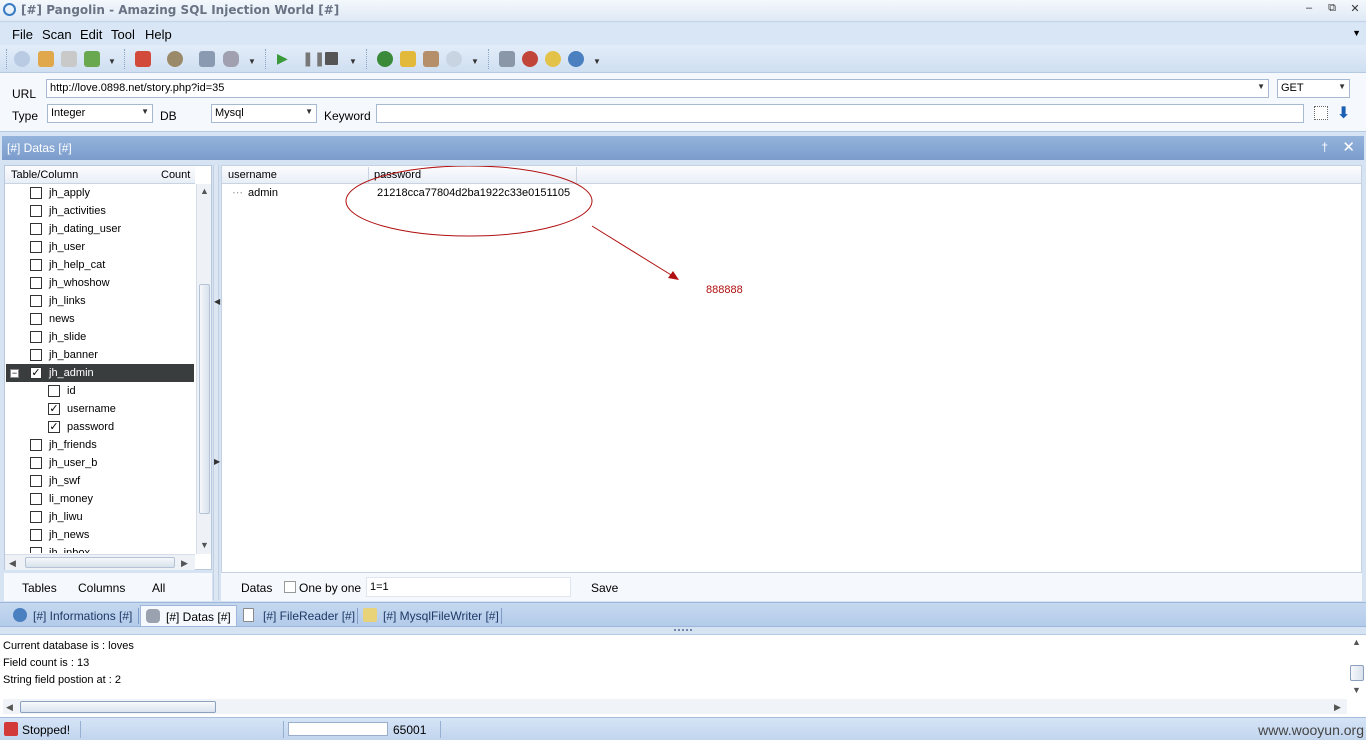  Describe the element at coordinates (14, 373) in the screenshot. I see `collapse-icon: −` at that location.